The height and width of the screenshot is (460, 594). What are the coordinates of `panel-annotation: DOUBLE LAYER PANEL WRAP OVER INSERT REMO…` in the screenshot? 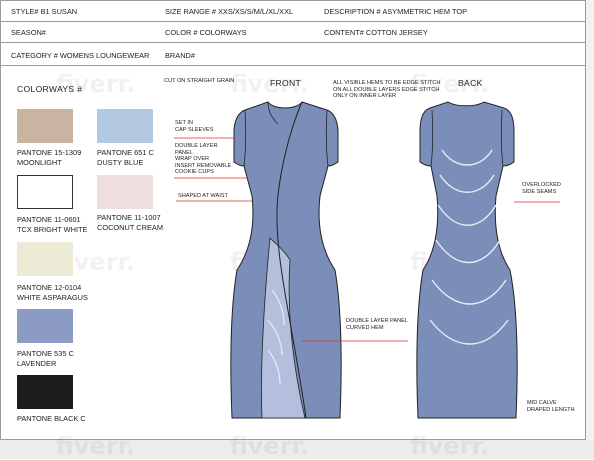 It's located at (203, 159).